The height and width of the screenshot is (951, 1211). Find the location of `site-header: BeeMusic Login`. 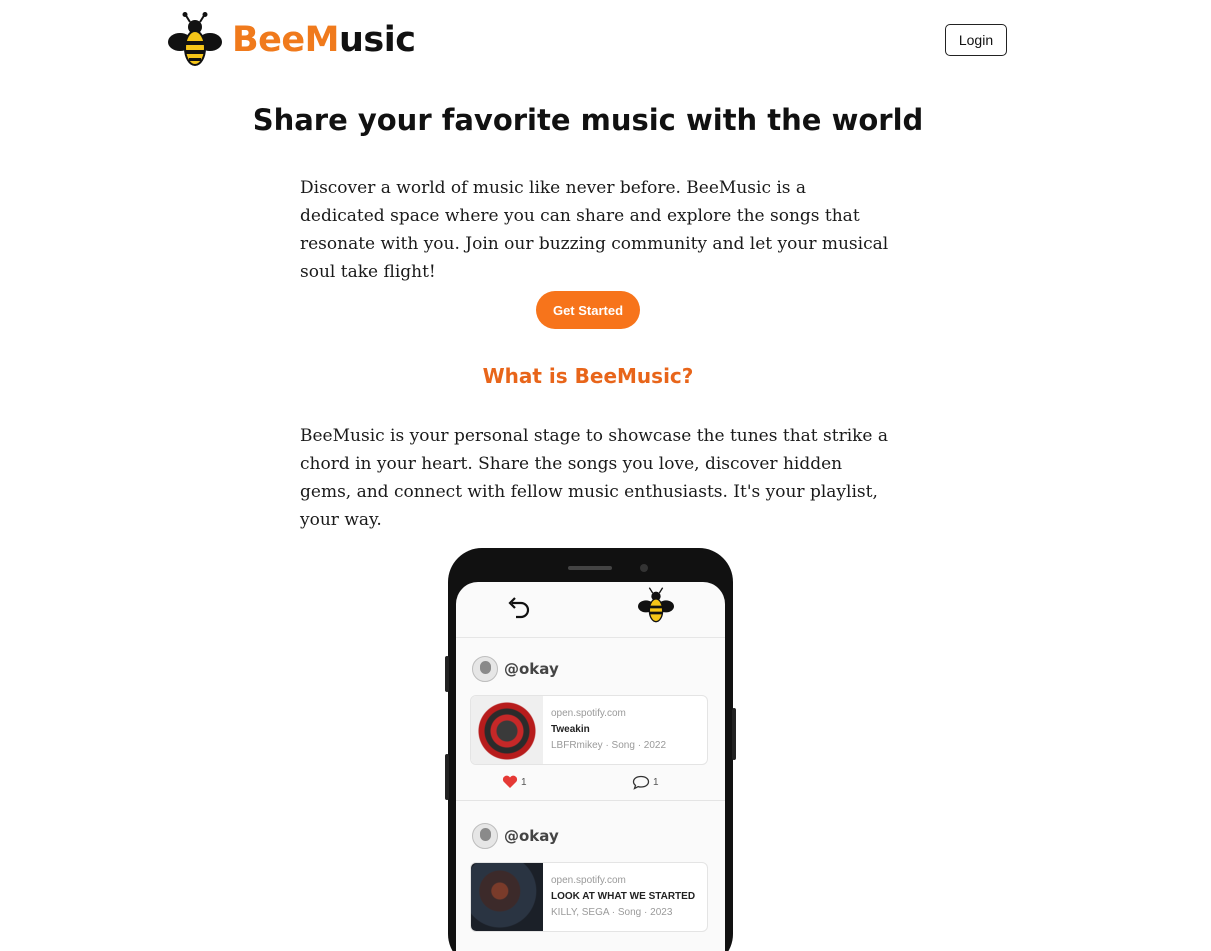

site-header: BeeMusic Login is located at coordinates (605, 40).